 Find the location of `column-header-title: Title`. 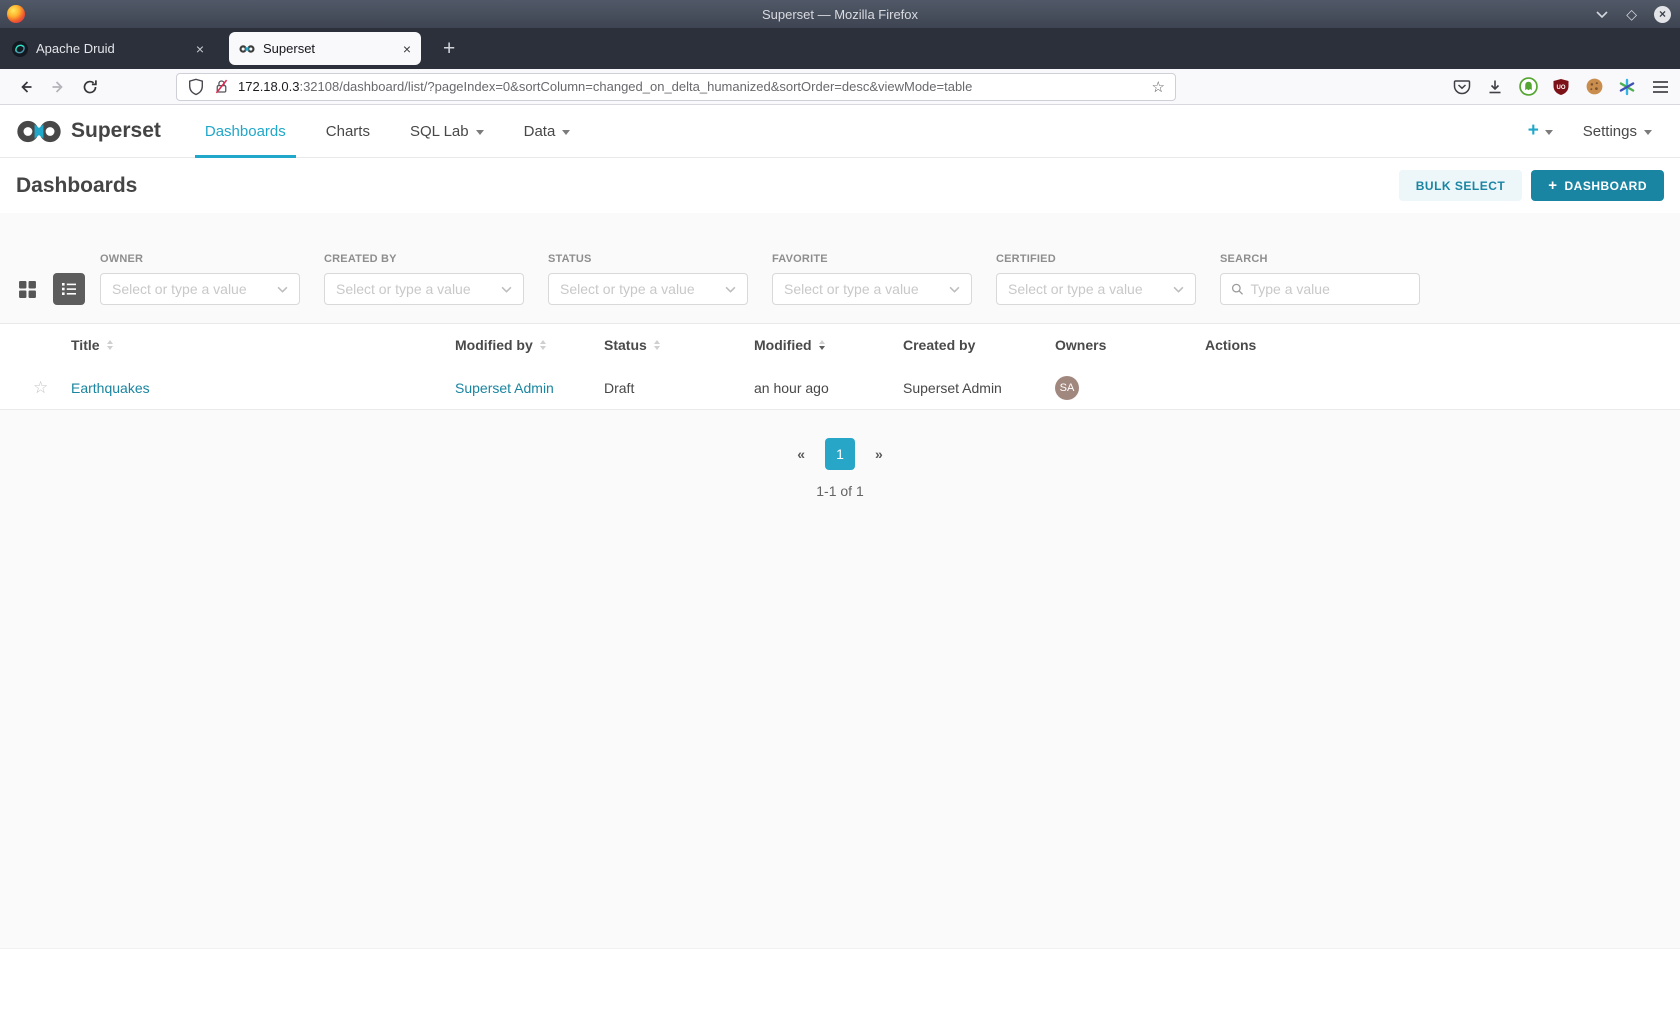

column-header-title: Title is located at coordinates (263, 345).